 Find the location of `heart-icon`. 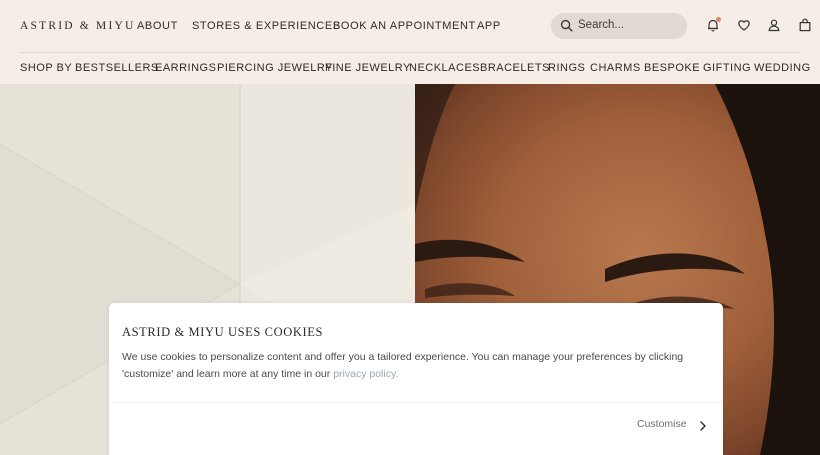

heart-icon is located at coordinates (744, 25).